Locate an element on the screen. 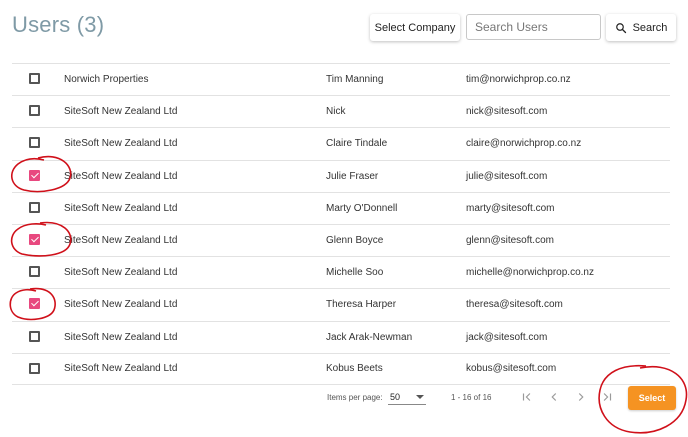 The width and height of the screenshot is (688, 437). name-cell: Theresa Harper is located at coordinates (361, 305).